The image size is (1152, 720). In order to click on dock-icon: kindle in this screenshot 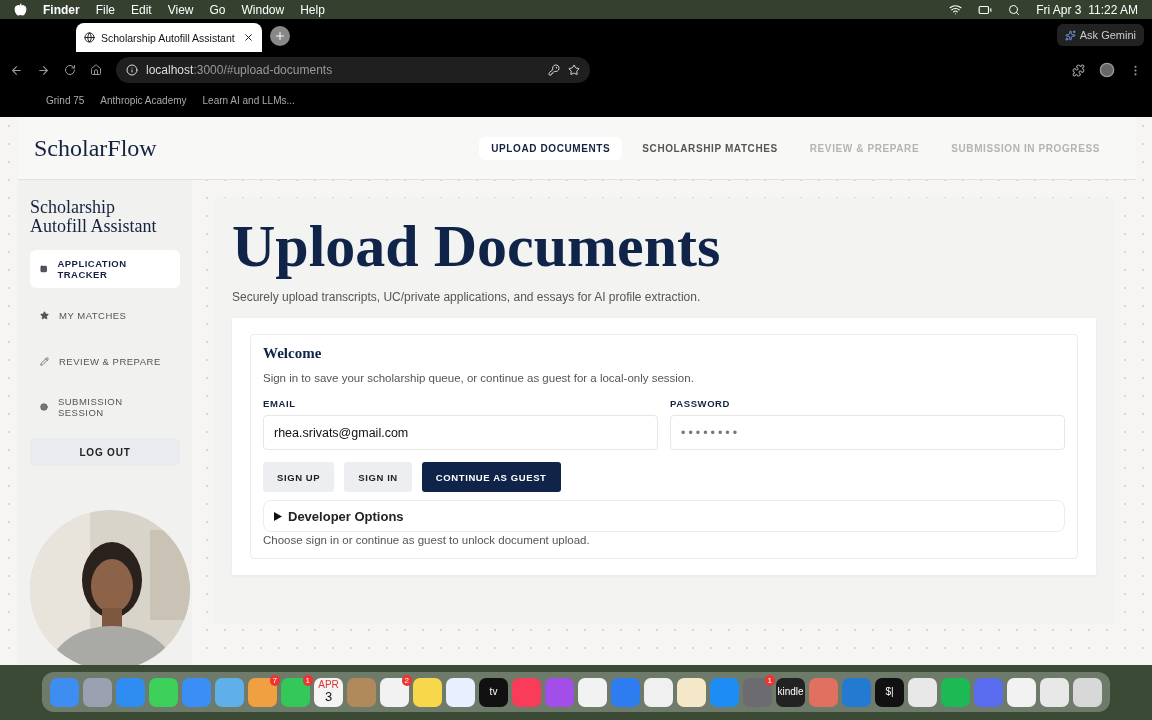, I will do `click(790, 692)`.